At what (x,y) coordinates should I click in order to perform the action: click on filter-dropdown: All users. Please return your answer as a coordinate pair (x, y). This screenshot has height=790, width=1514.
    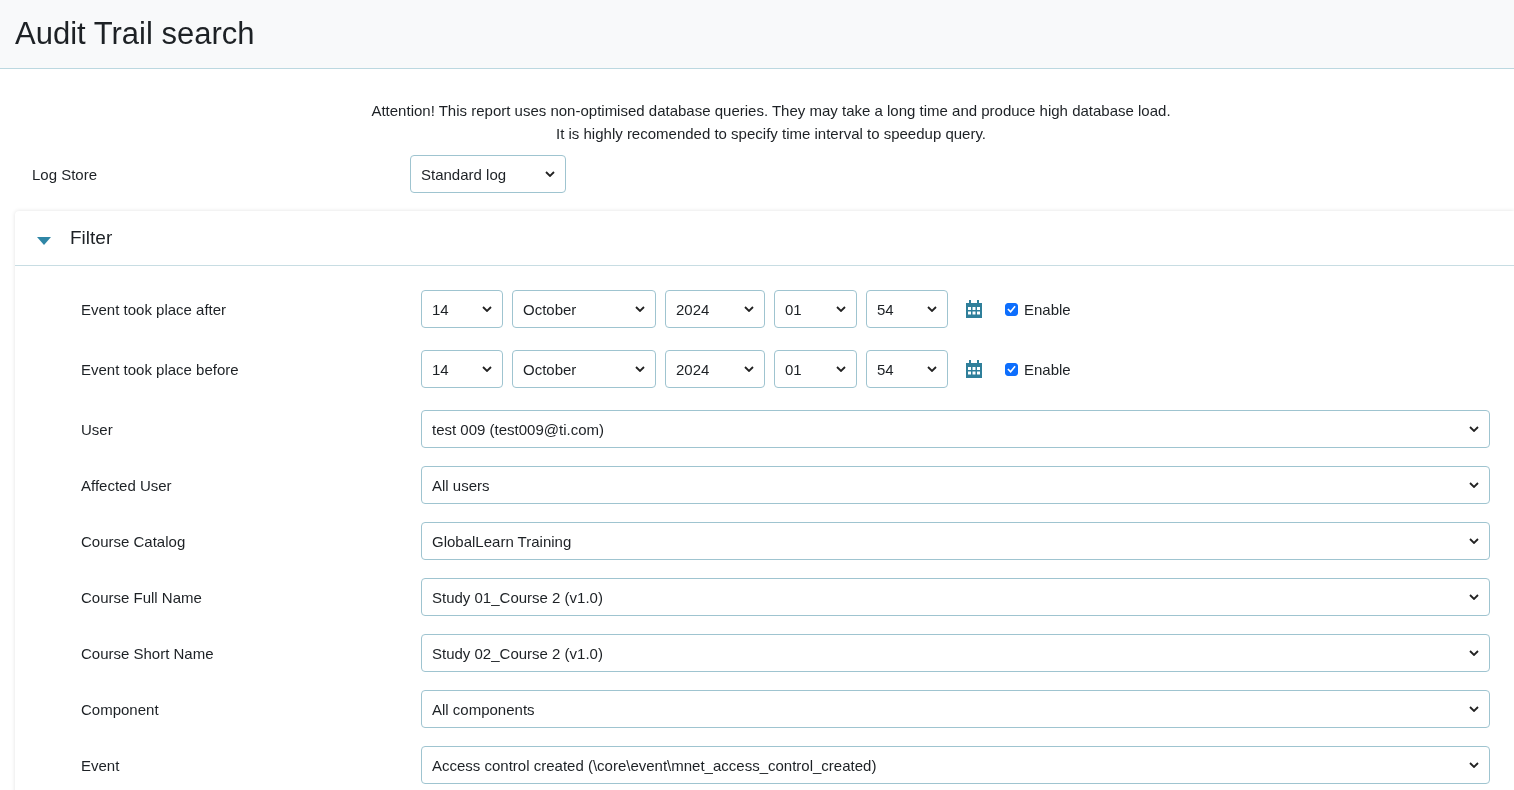
    Looking at the image, I should click on (955, 485).